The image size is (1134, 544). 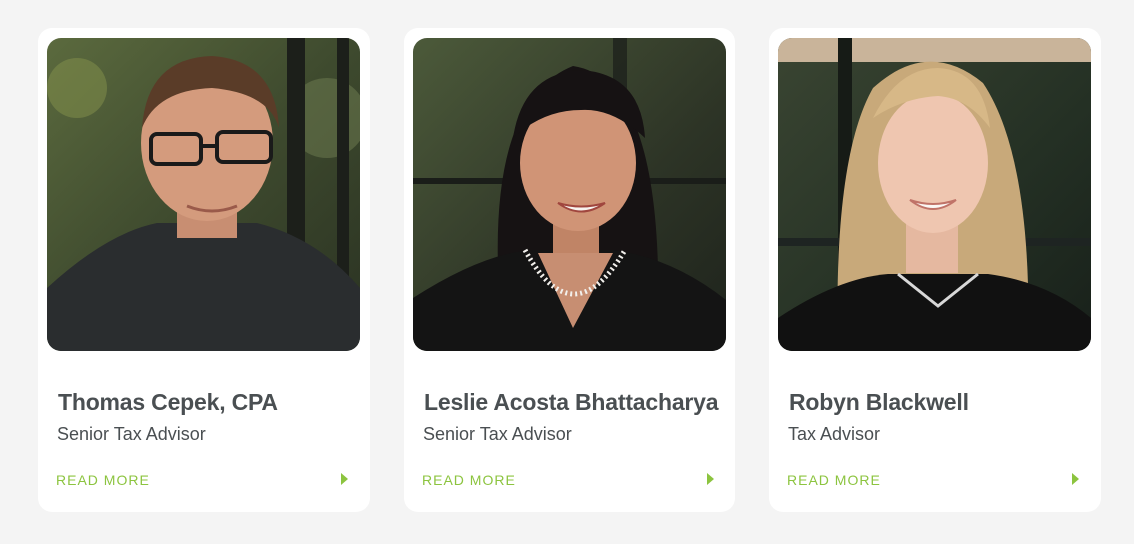 I want to click on member-title: Tax Advisor, so click(x=834, y=434).